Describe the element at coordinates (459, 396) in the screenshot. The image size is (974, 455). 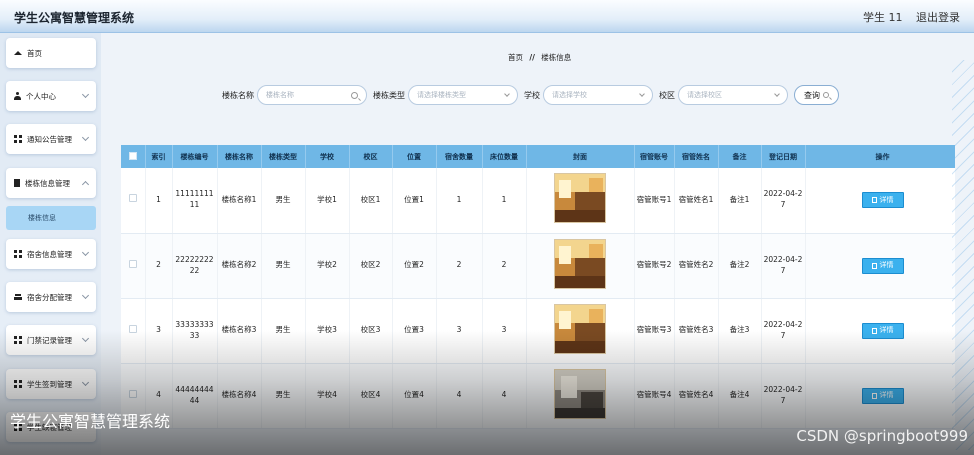
I see `cell-dorms: 4` at that location.